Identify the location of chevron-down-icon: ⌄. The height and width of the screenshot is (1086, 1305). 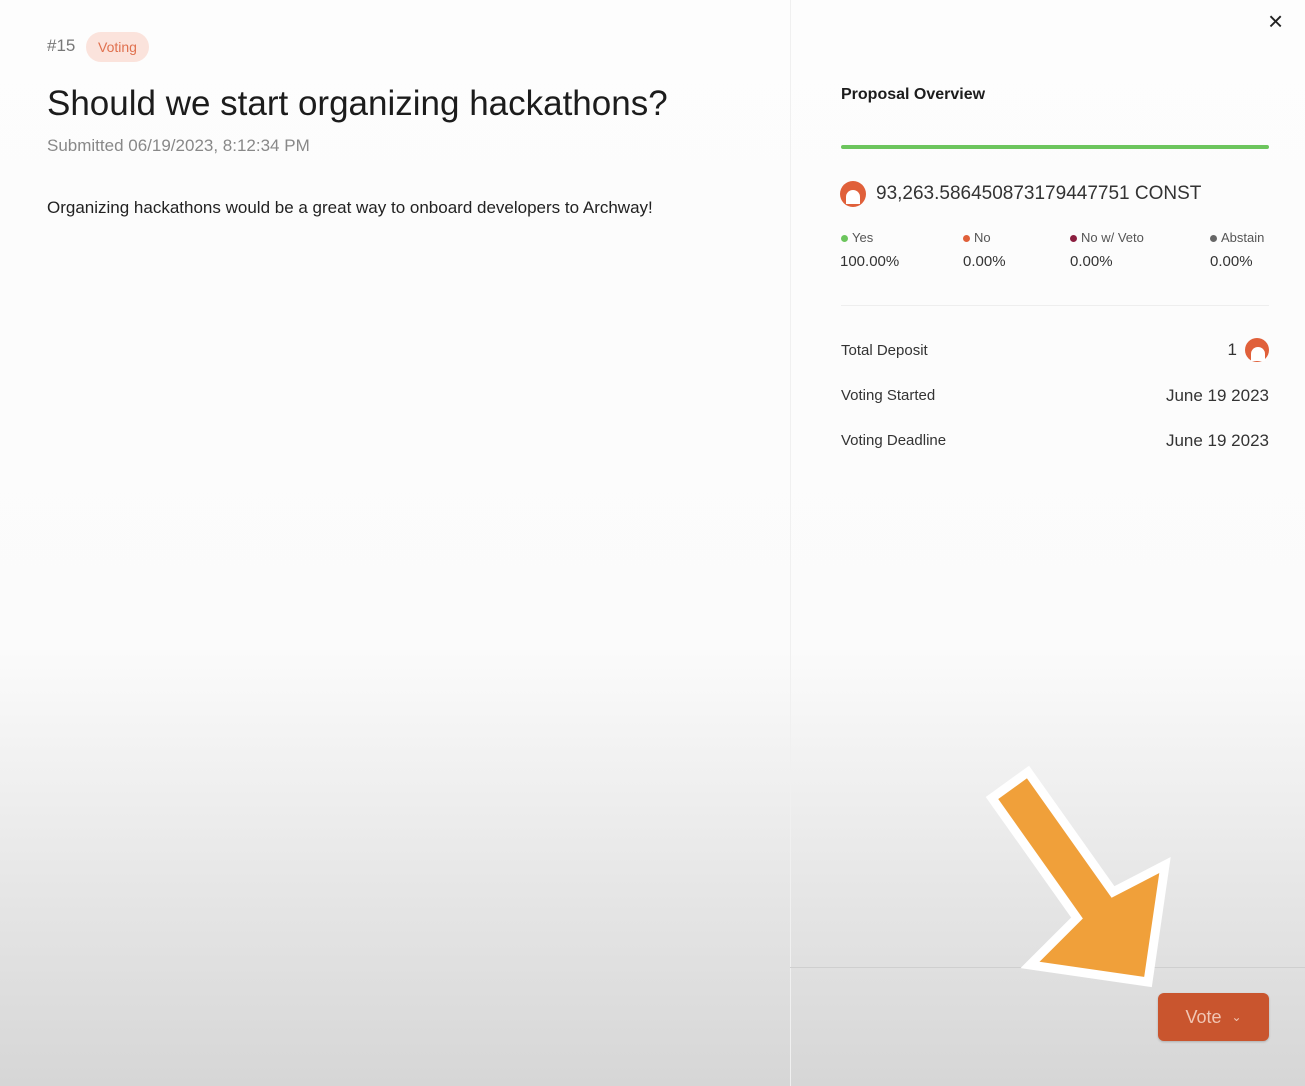
(1236, 1017).